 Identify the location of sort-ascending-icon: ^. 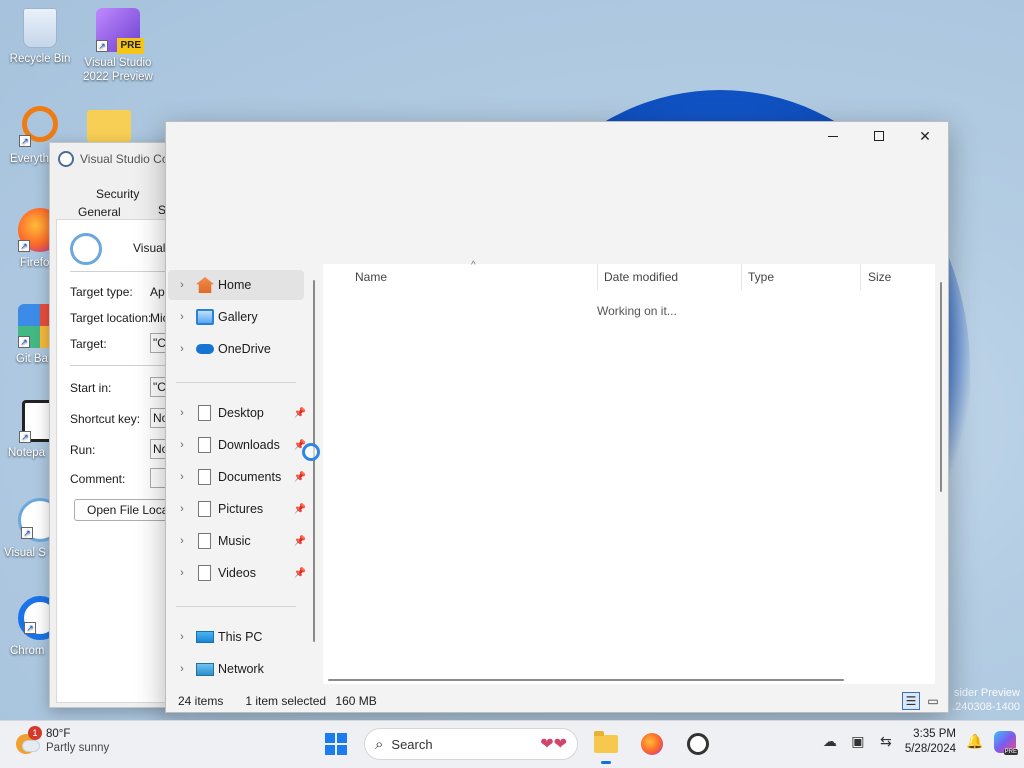
(473, 265).